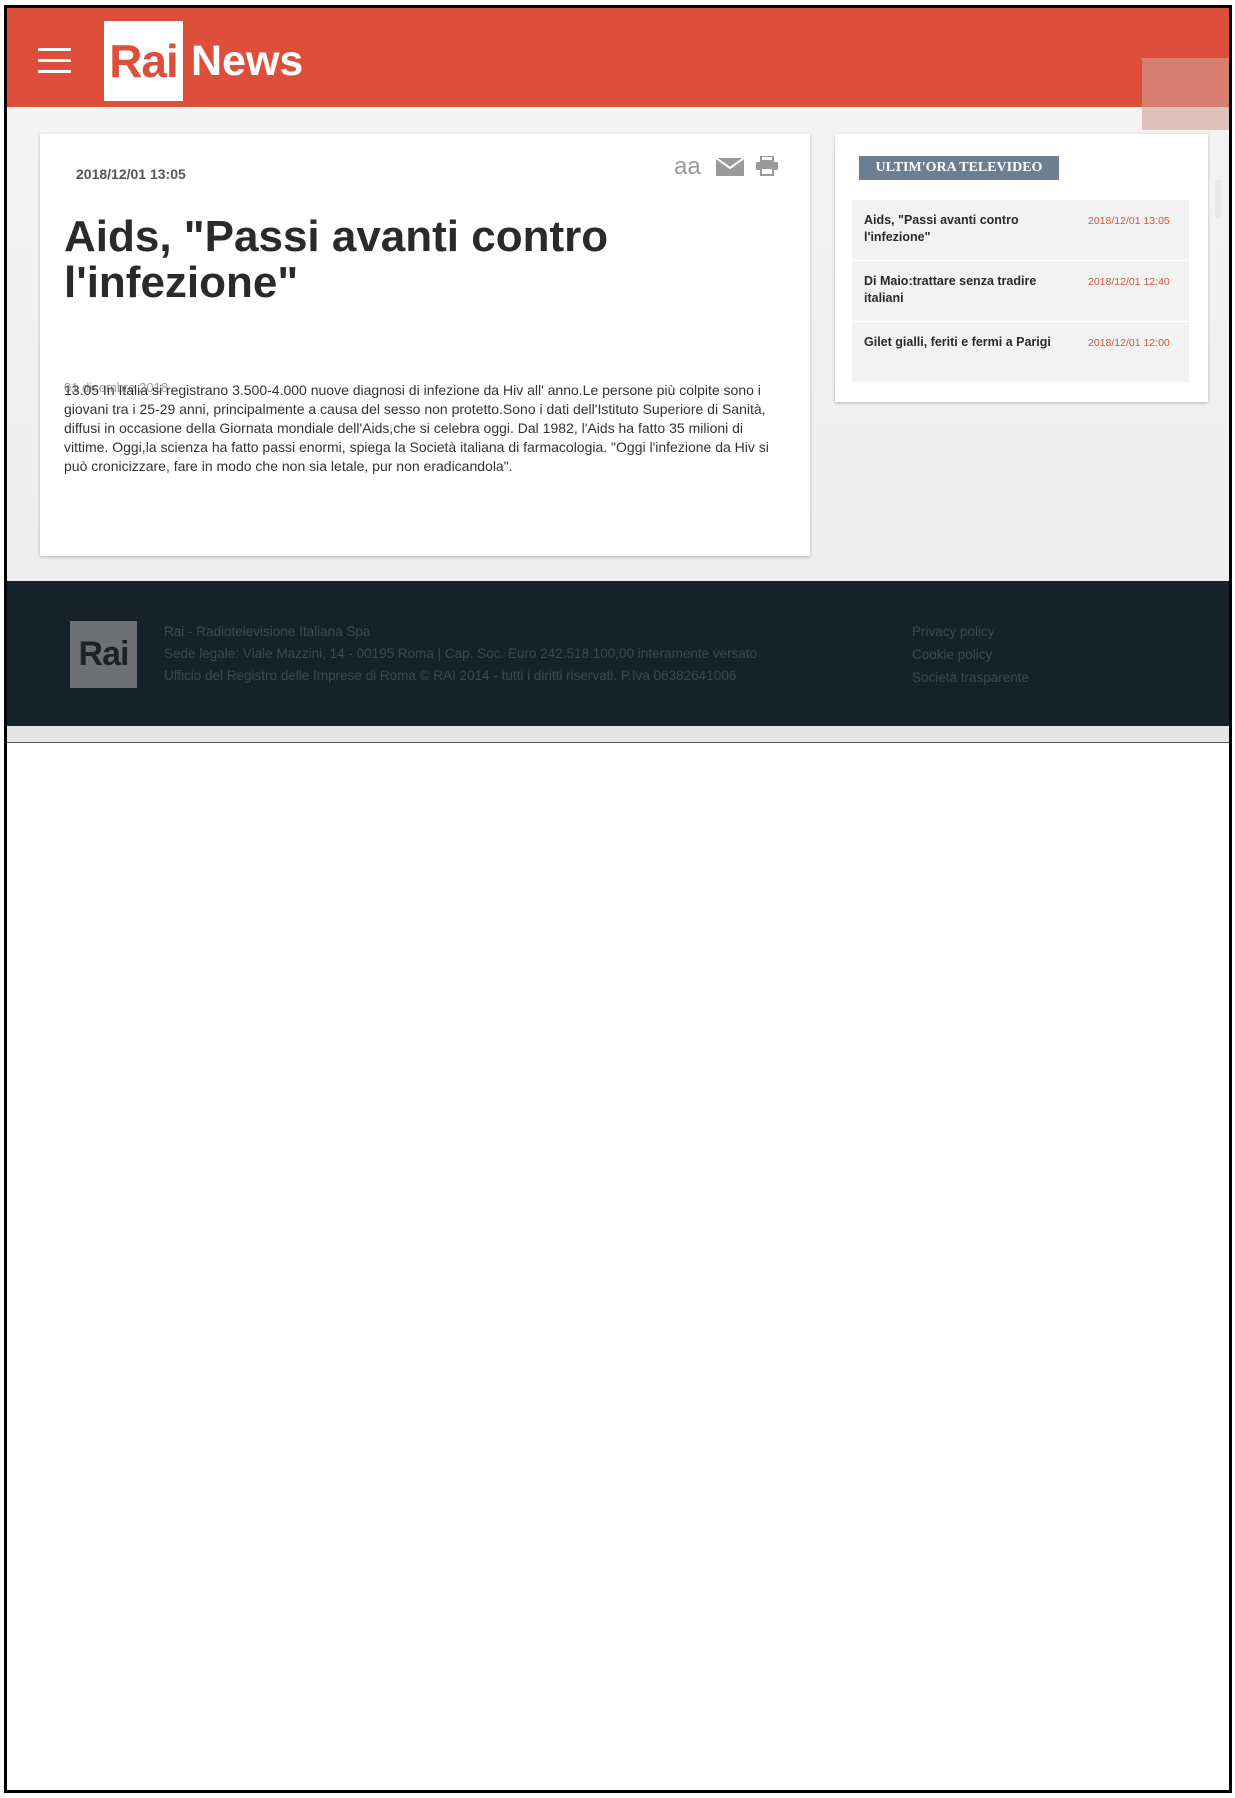 The width and height of the screenshot is (1235, 1798). What do you see at coordinates (103, 654) in the screenshot?
I see `footer-rai-logo: Rai` at bounding box center [103, 654].